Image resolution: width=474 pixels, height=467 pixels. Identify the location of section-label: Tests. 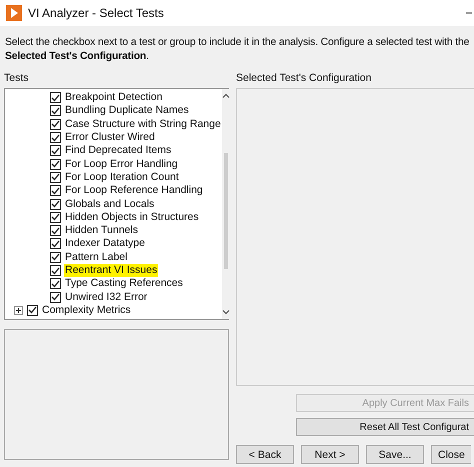
(17, 78).